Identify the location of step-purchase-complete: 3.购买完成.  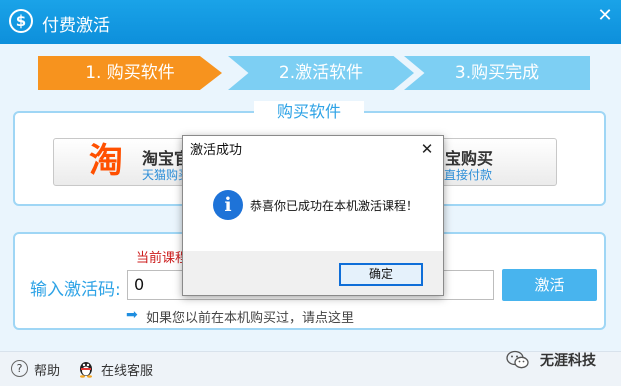
(497, 73).